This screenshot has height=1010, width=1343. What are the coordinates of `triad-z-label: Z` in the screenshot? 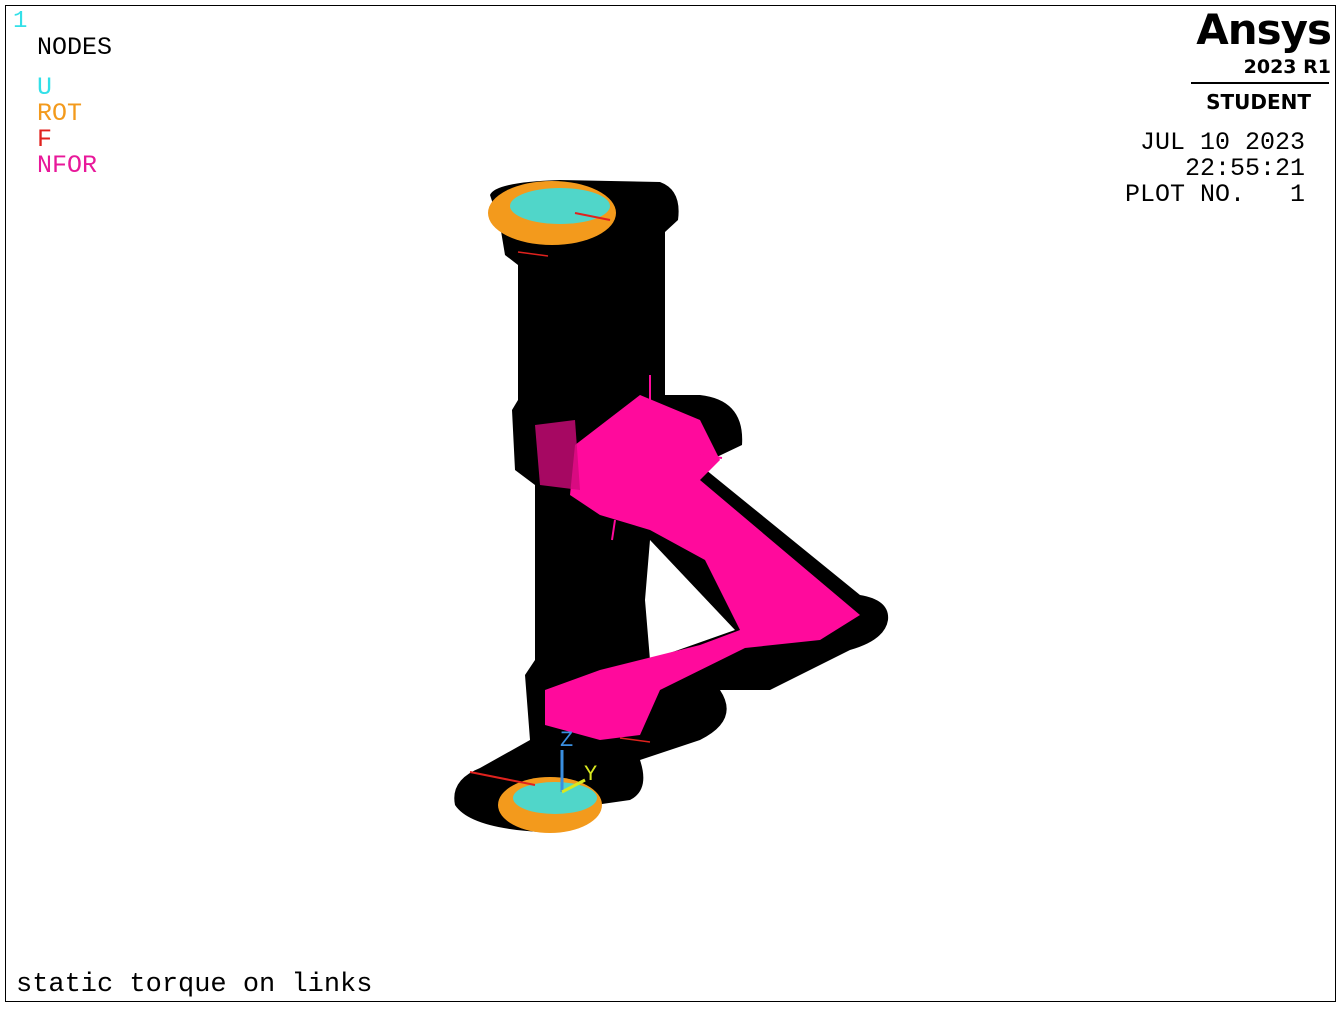 It's located at (566, 740).